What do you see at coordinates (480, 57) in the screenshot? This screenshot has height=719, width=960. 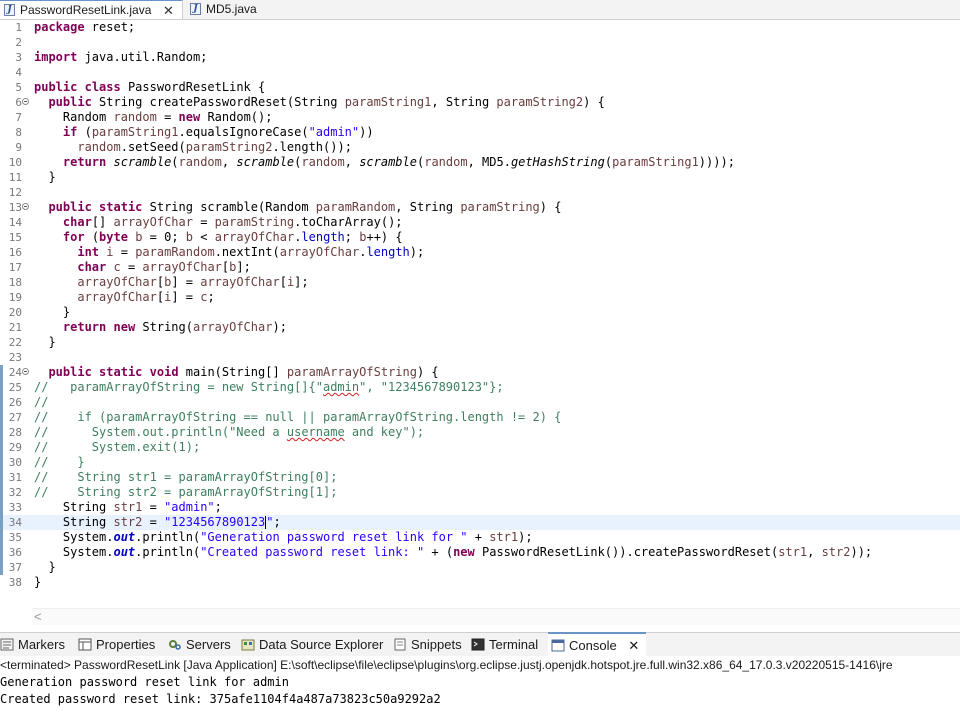 I see `code-line: 3 import java.util.Random;` at bounding box center [480, 57].